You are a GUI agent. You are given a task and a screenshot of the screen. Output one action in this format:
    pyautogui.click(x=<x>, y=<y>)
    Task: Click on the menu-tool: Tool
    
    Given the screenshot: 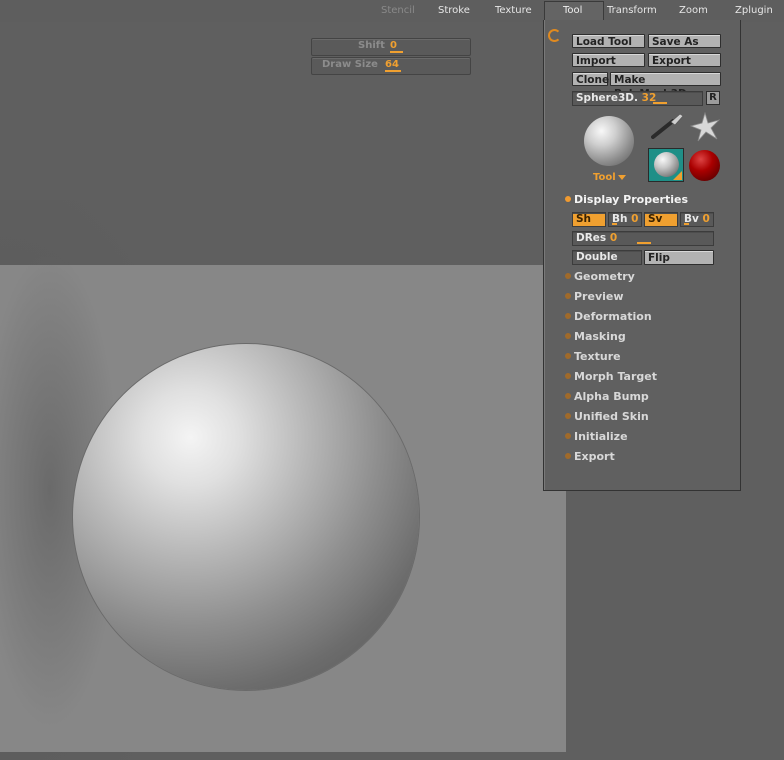 What is the action you would take?
    pyautogui.click(x=572, y=10)
    